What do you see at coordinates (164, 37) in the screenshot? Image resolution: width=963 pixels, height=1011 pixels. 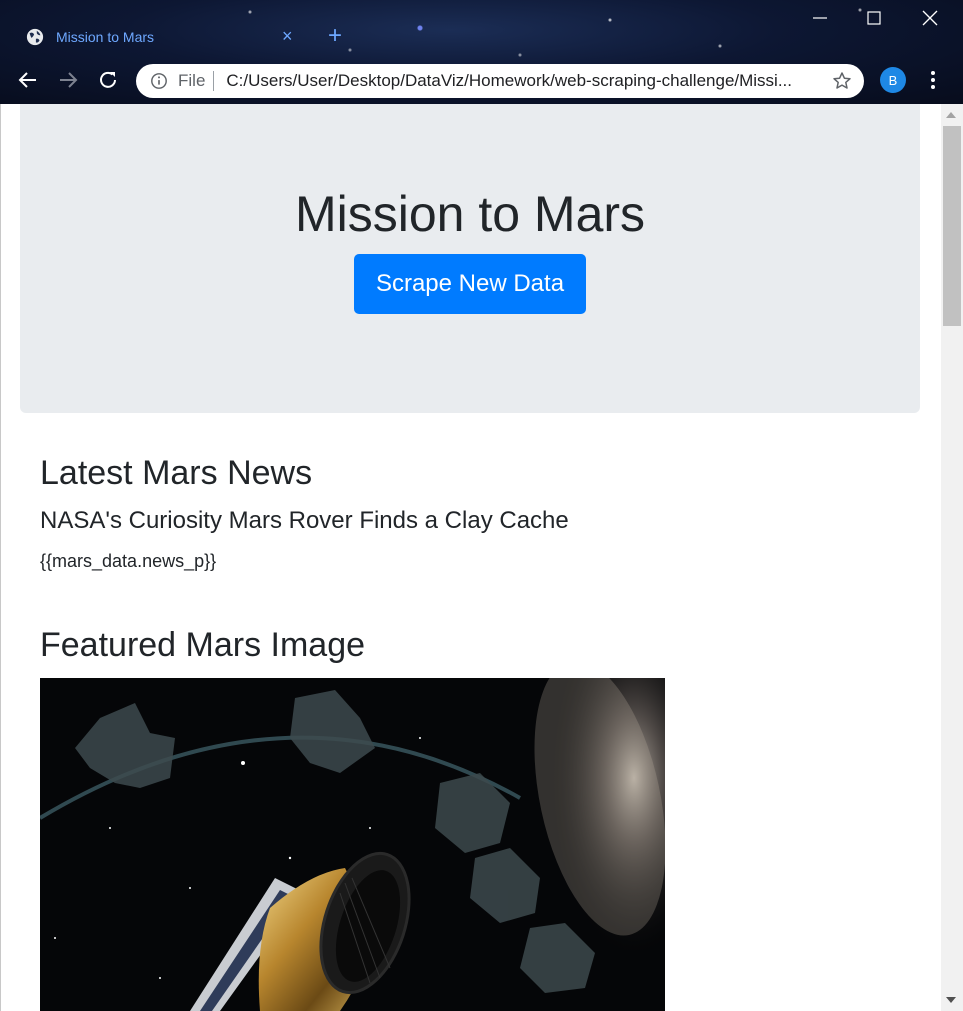 I see `browser-tab: Mission to Mars ×` at bounding box center [164, 37].